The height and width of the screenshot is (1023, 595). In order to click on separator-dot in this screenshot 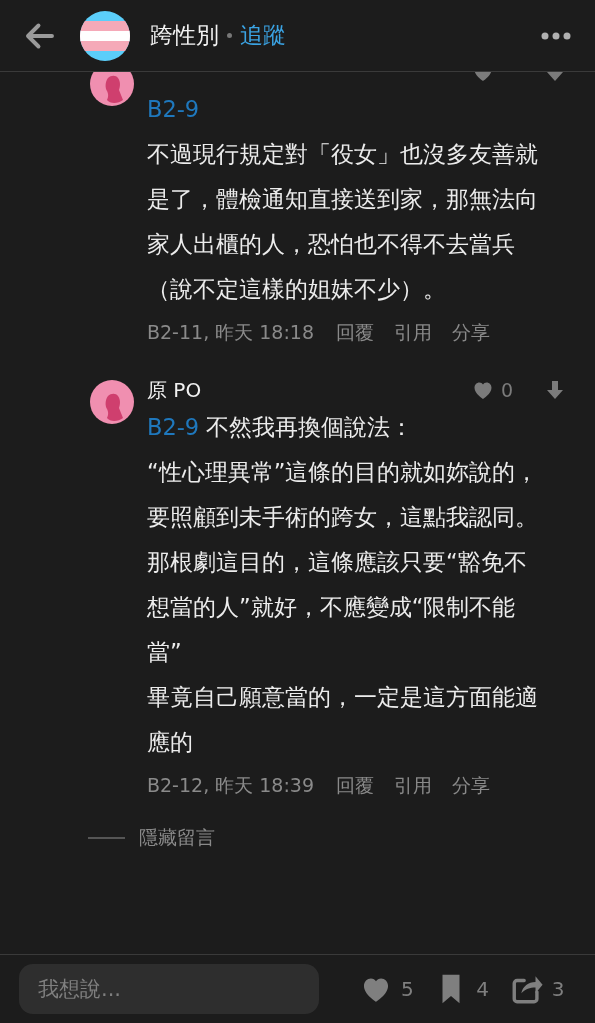, I will do `click(229, 35)`.